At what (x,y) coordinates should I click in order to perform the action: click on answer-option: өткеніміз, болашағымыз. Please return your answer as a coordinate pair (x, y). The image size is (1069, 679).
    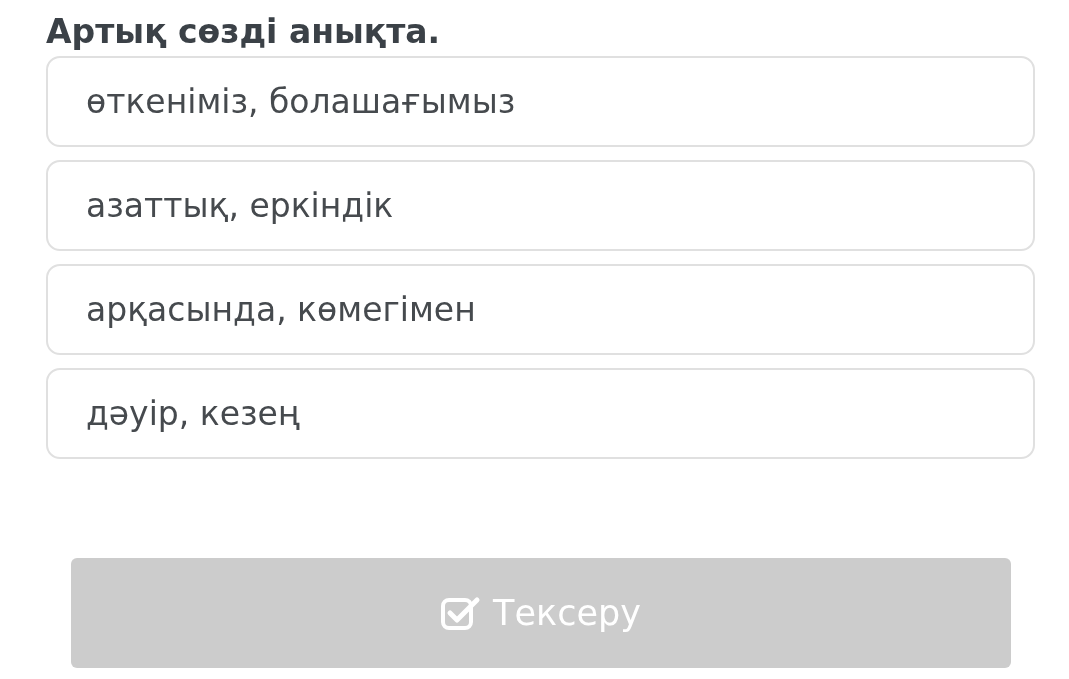
    Looking at the image, I should click on (540, 101).